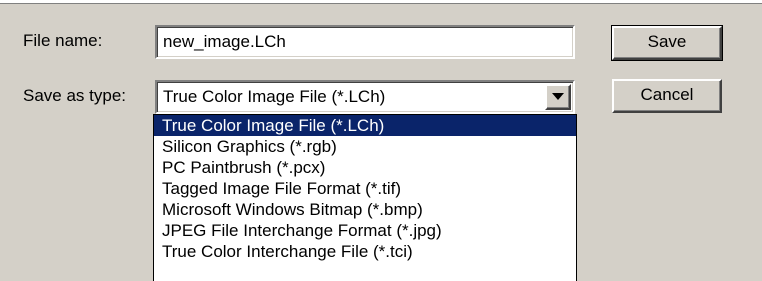  Describe the element at coordinates (365, 125) in the screenshot. I see `type-option-lch: True Color Image File (*.LCh)` at that location.